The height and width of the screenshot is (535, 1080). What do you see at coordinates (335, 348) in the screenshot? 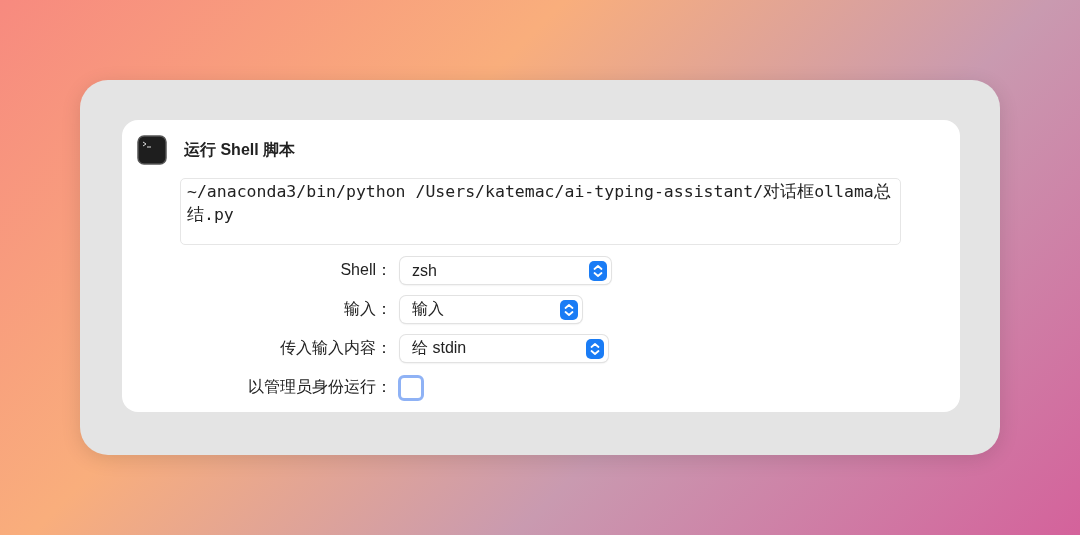
I see `field-label: 传入输入内容：` at bounding box center [335, 348].